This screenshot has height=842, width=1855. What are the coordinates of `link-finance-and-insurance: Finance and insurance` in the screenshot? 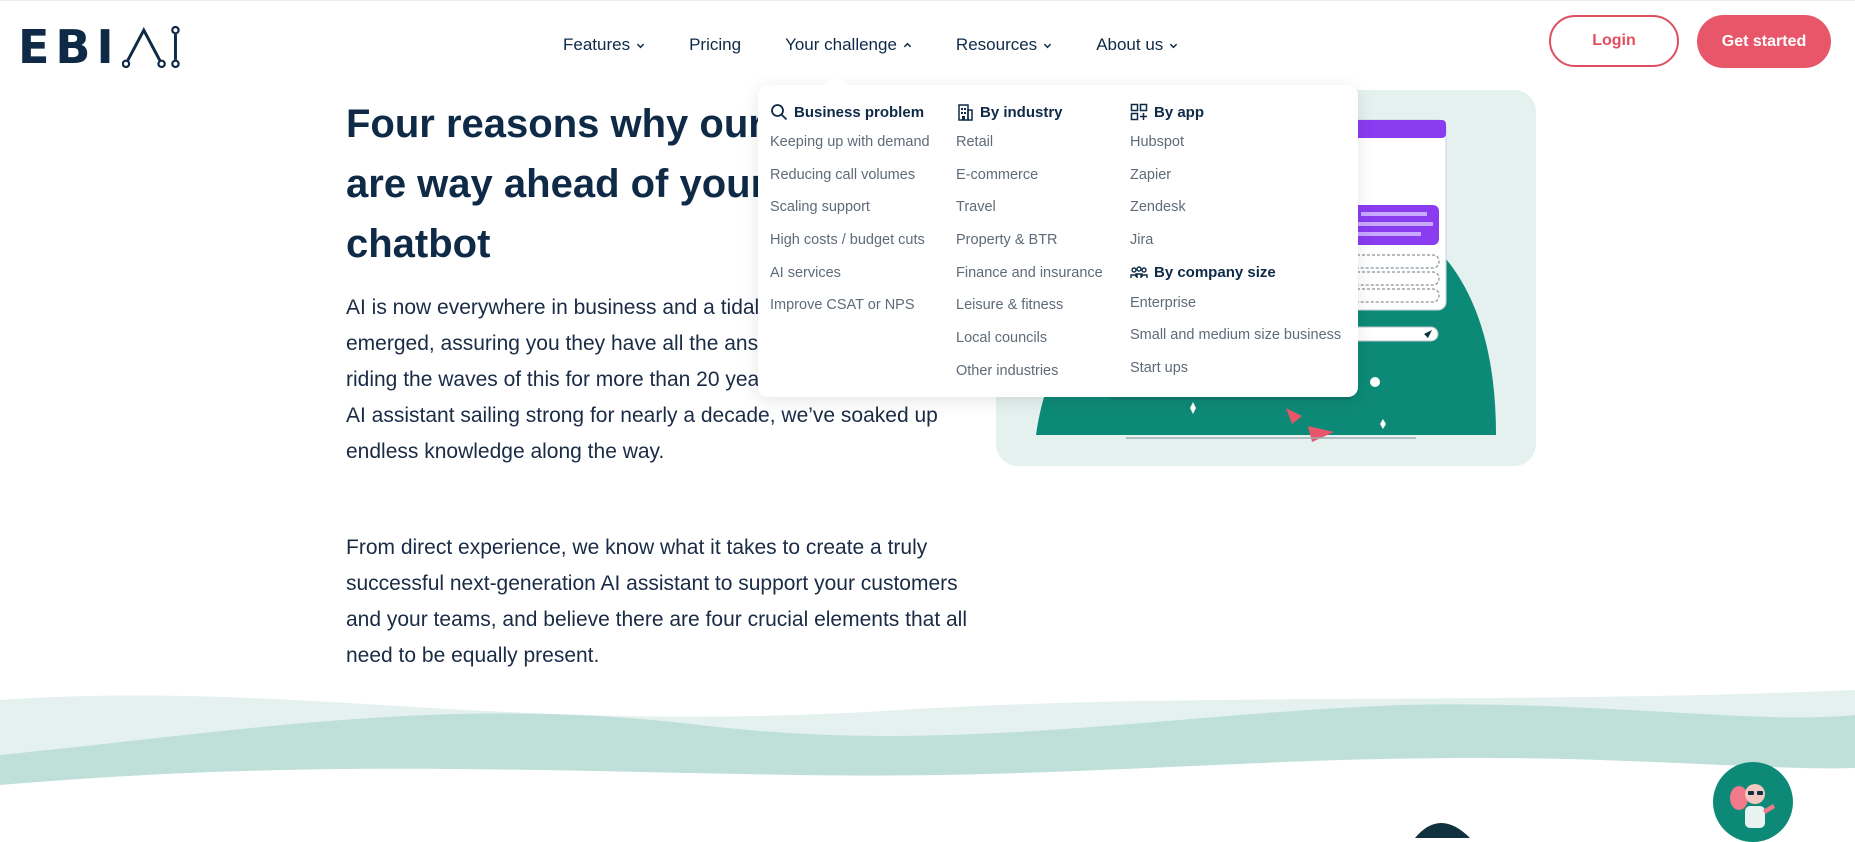 It's located at (1029, 276).